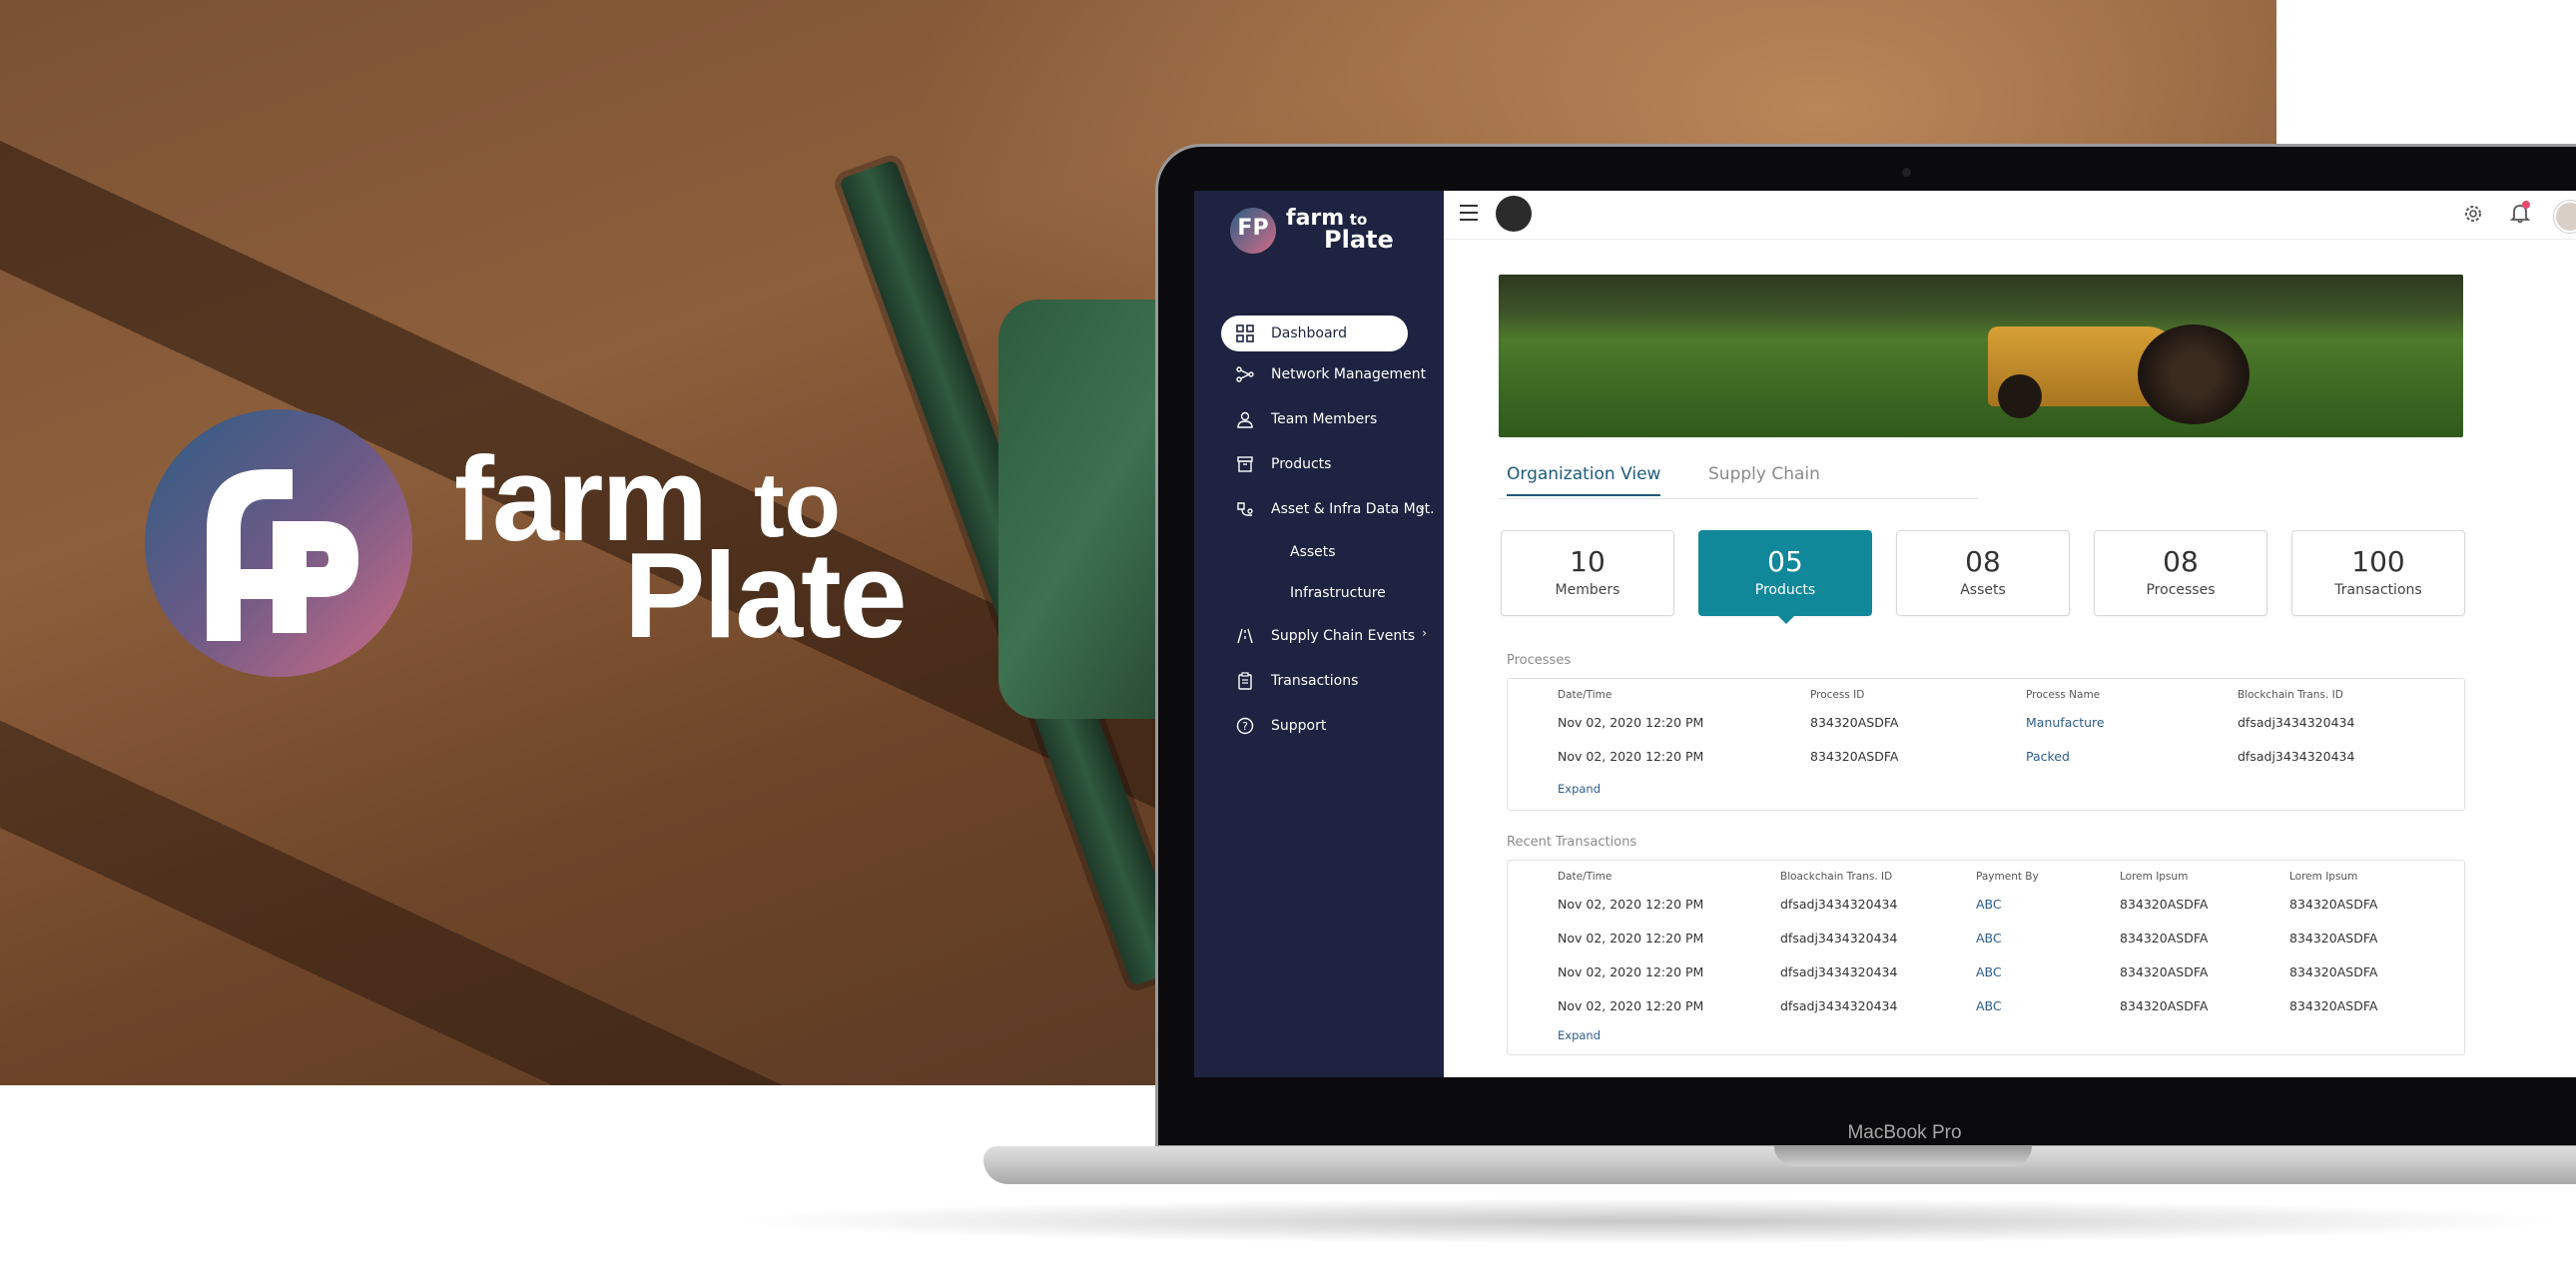  What do you see at coordinates (2063, 695) in the screenshot?
I see `column-header: Process Name` at bounding box center [2063, 695].